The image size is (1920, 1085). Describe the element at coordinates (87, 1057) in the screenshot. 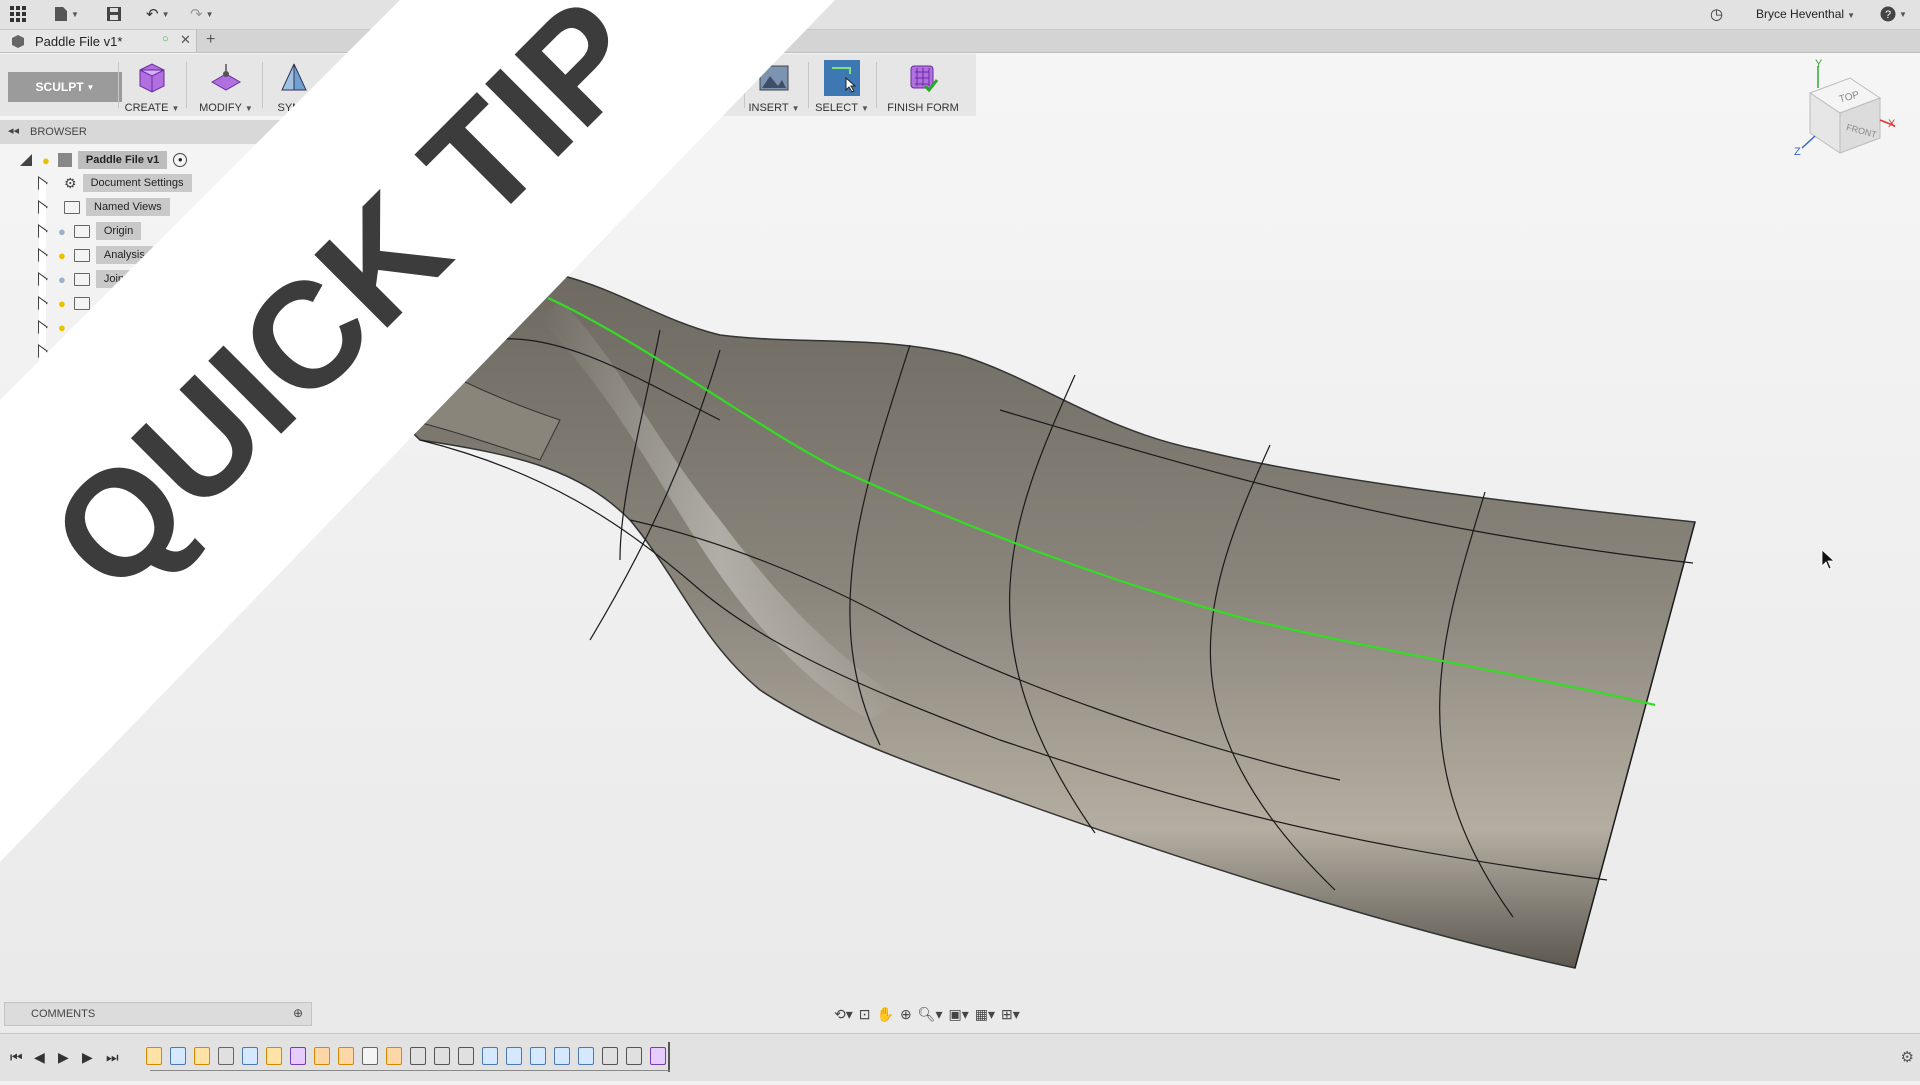

I see `step-forward-icon: ▶` at that location.